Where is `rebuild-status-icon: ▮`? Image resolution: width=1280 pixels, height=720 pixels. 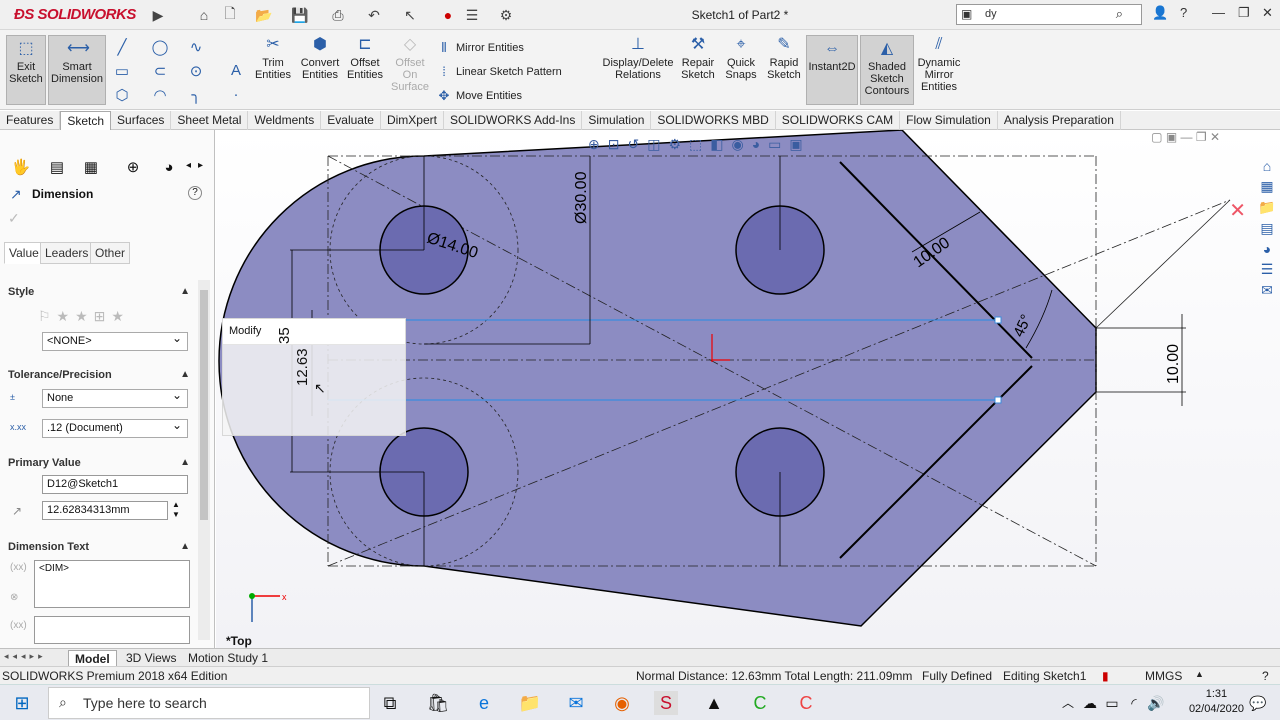 rebuild-status-icon: ▮ is located at coordinates (1105, 676).